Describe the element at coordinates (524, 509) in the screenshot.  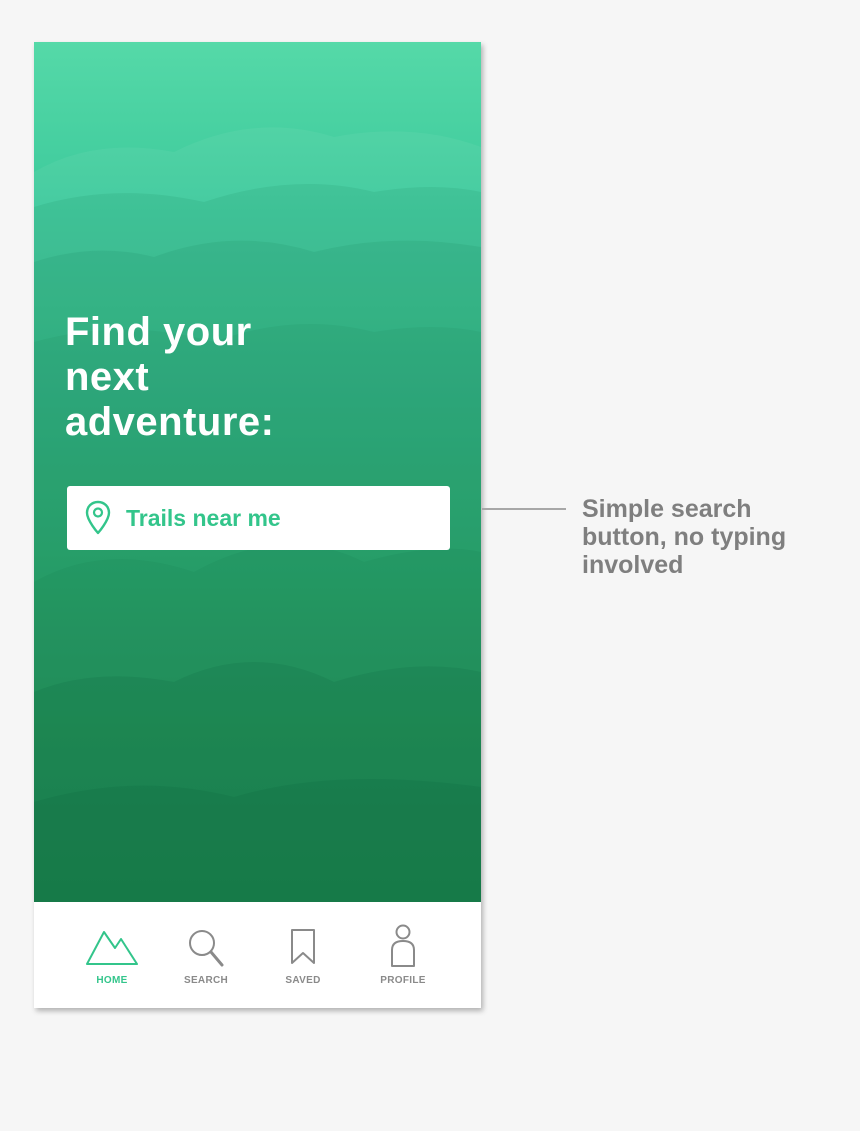
I see `annotation-connector-line` at that location.